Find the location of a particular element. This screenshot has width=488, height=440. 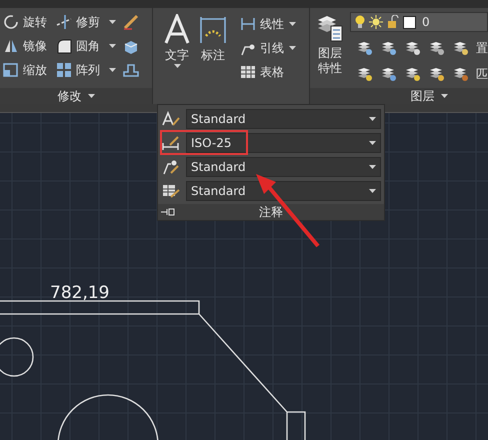

scale-icon is located at coordinates (11, 70).